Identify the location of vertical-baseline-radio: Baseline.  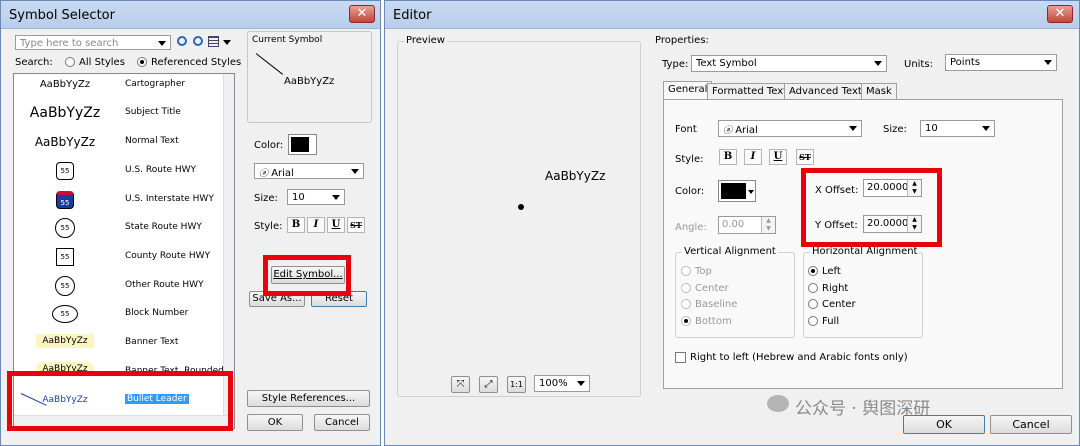
(709, 304).